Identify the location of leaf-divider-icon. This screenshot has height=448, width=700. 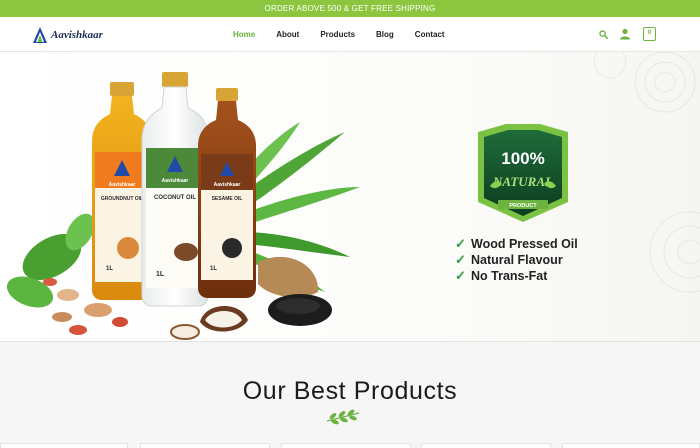
(343, 417).